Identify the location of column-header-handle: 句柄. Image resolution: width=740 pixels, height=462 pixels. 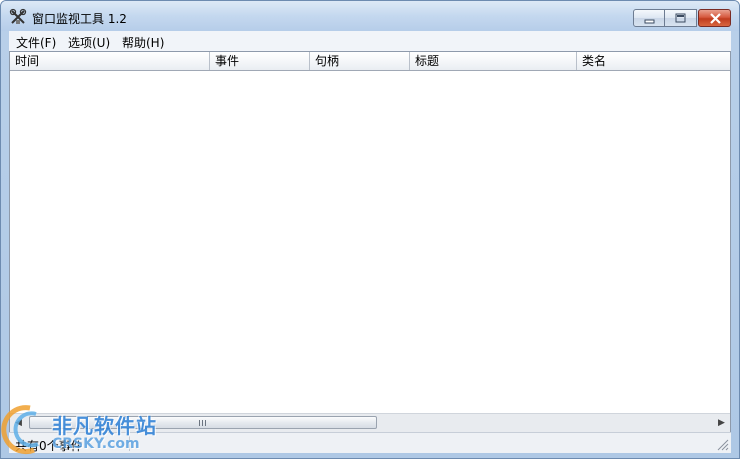
(360, 61).